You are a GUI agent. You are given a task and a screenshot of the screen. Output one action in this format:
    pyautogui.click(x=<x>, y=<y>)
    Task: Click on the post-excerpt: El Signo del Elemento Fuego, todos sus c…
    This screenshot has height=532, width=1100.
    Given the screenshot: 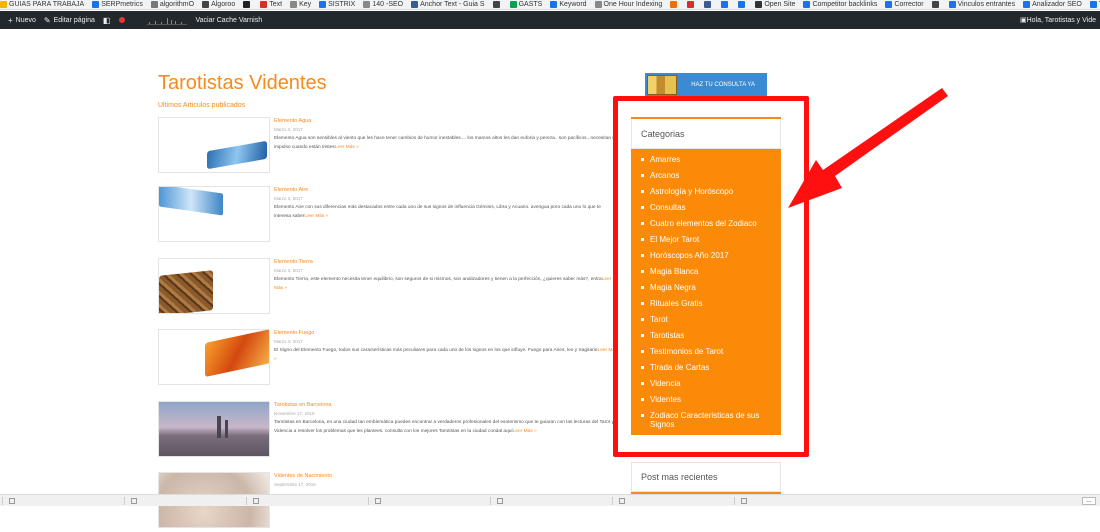 What is the action you would take?
    pyautogui.click(x=446, y=355)
    